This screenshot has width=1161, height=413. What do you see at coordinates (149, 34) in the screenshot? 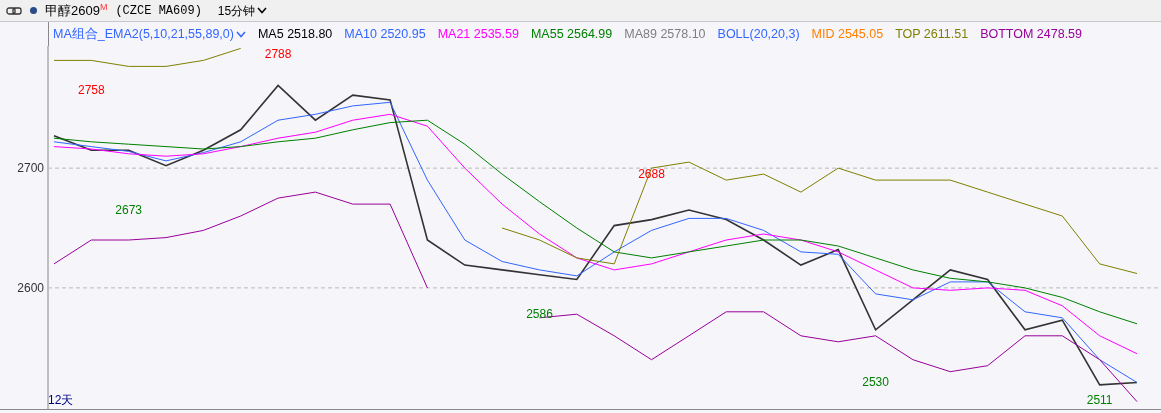
I see `indicator-selector: MA组合_EMA2(5,10,21,55,89,0)` at bounding box center [149, 34].